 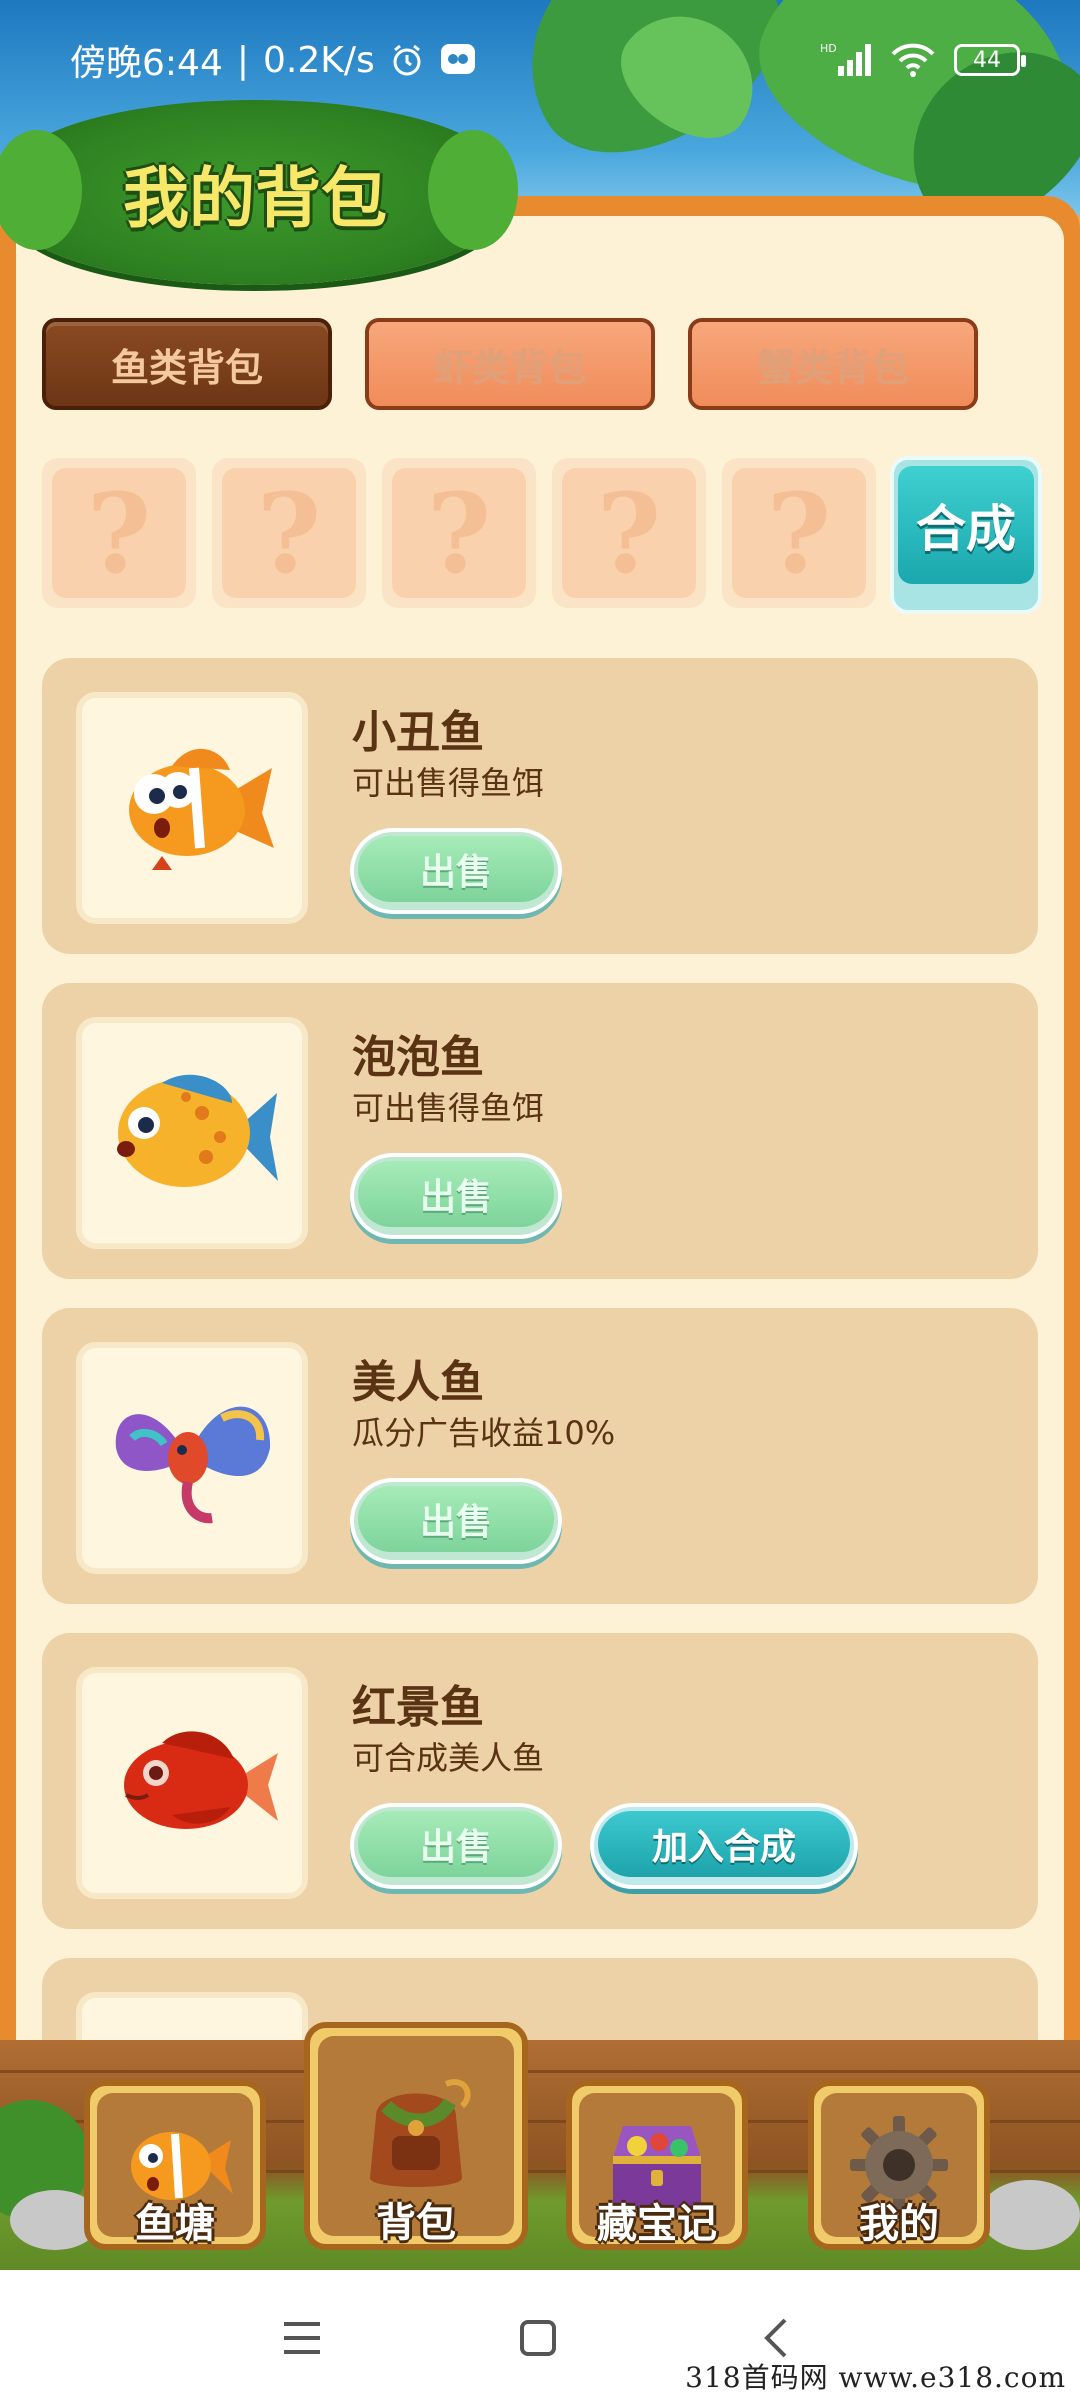 I want to click on item-name: 美人鱼, so click(x=418, y=1382).